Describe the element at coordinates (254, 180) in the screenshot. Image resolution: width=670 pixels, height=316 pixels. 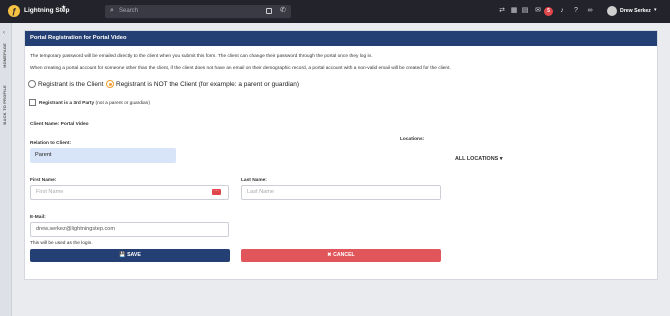
I see `last-name-label: Last Name:` at that location.